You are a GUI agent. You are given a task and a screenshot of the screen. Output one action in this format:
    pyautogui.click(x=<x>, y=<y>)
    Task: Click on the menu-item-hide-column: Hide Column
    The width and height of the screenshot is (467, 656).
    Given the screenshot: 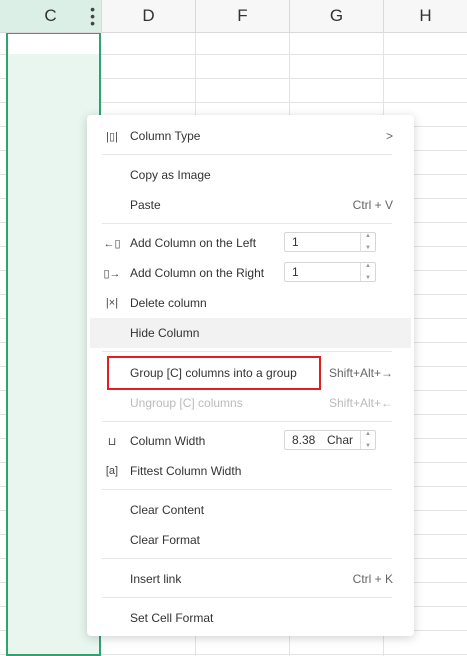 What is the action you would take?
    pyautogui.click(x=250, y=333)
    